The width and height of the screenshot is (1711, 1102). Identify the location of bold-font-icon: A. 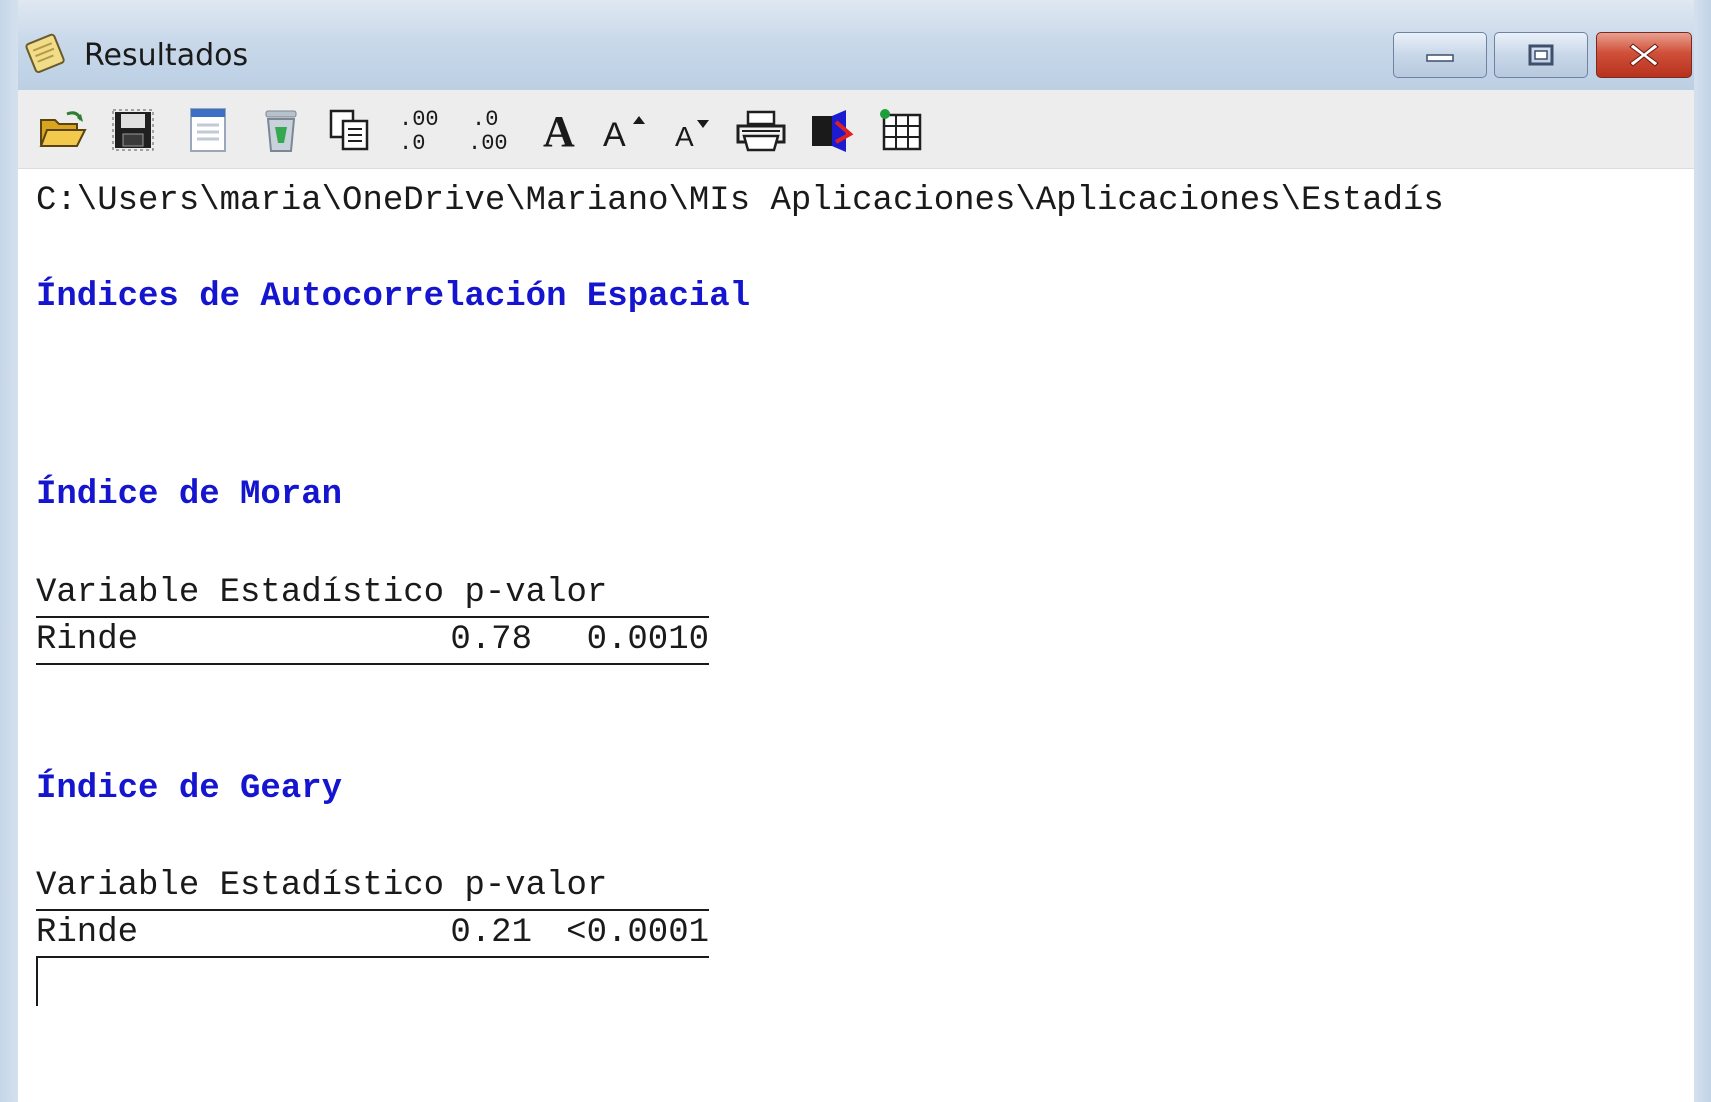
(559, 130).